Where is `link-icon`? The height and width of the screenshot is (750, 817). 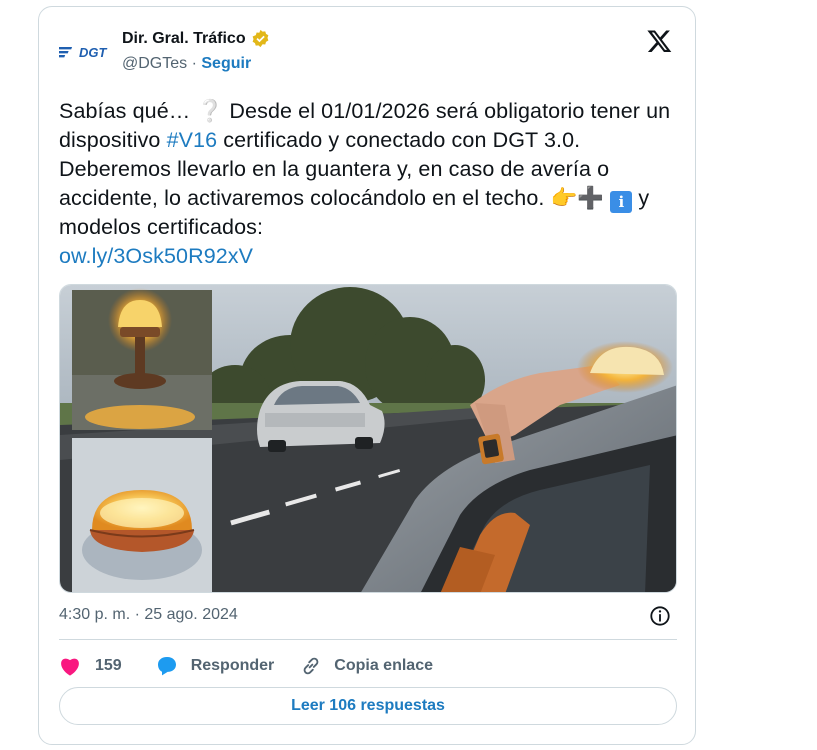 link-icon is located at coordinates (311, 666).